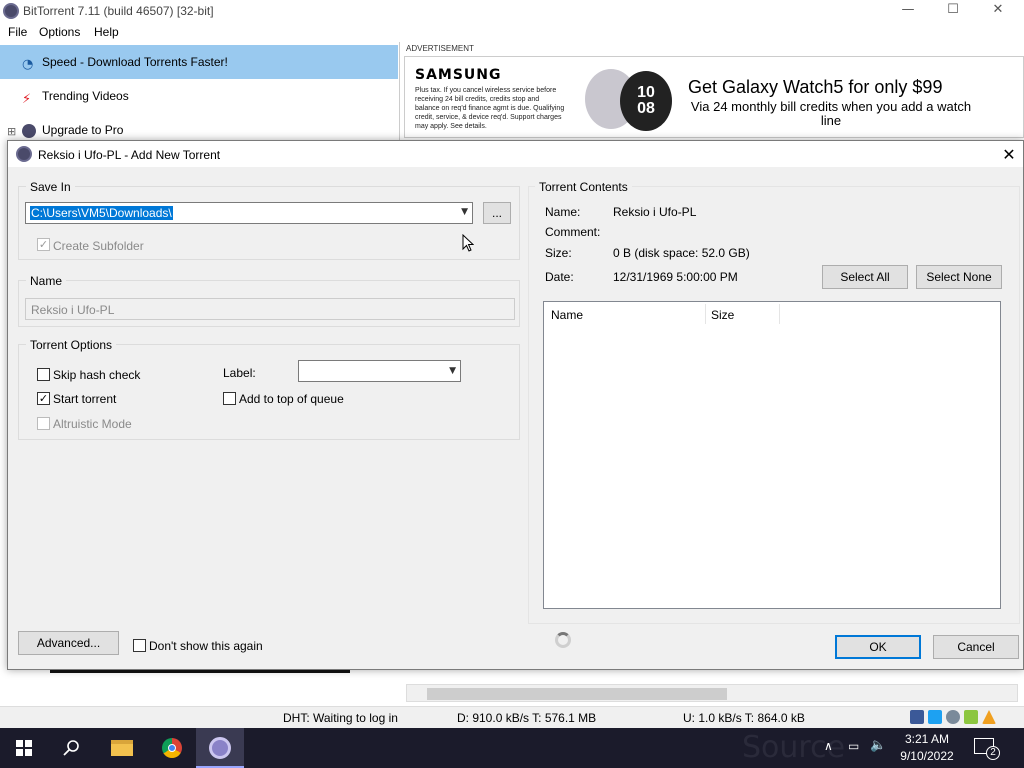 The height and width of the screenshot is (768, 1024). What do you see at coordinates (563, 640) in the screenshot?
I see `loading-spinner-icon` at bounding box center [563, 640].